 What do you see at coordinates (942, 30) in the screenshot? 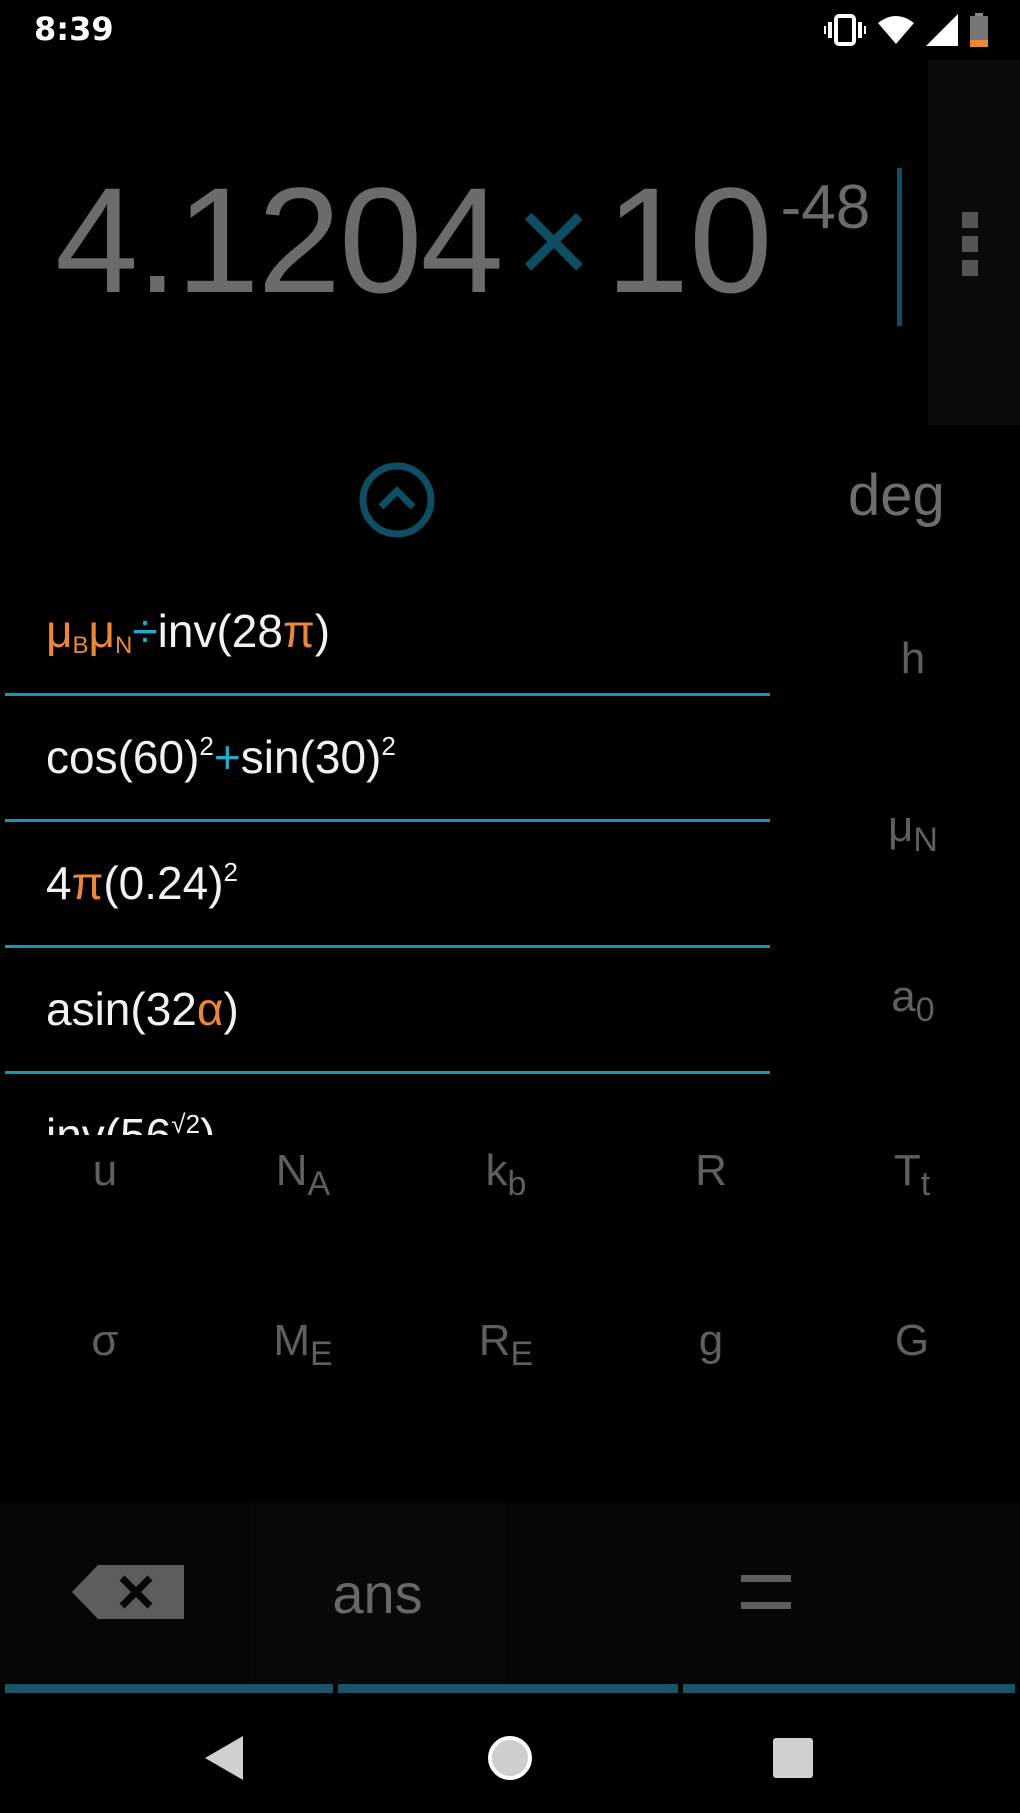
I see `signal-icon` at bounding box center [942, 30].